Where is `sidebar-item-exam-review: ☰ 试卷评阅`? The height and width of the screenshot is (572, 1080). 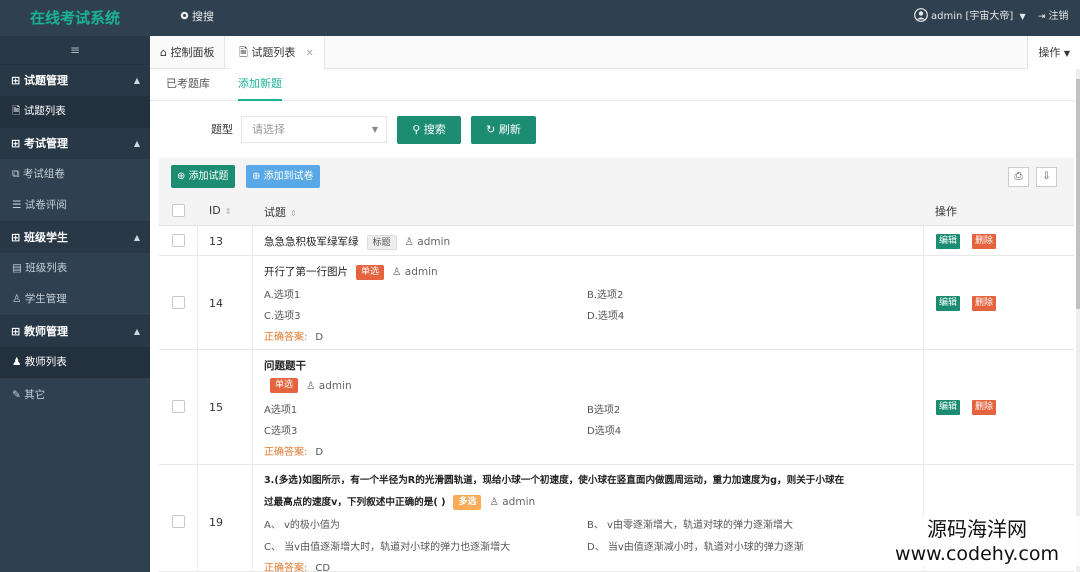
sidebar-item-exam-review: ☰ 试卷评阅 is located at coordinates (75, 205).